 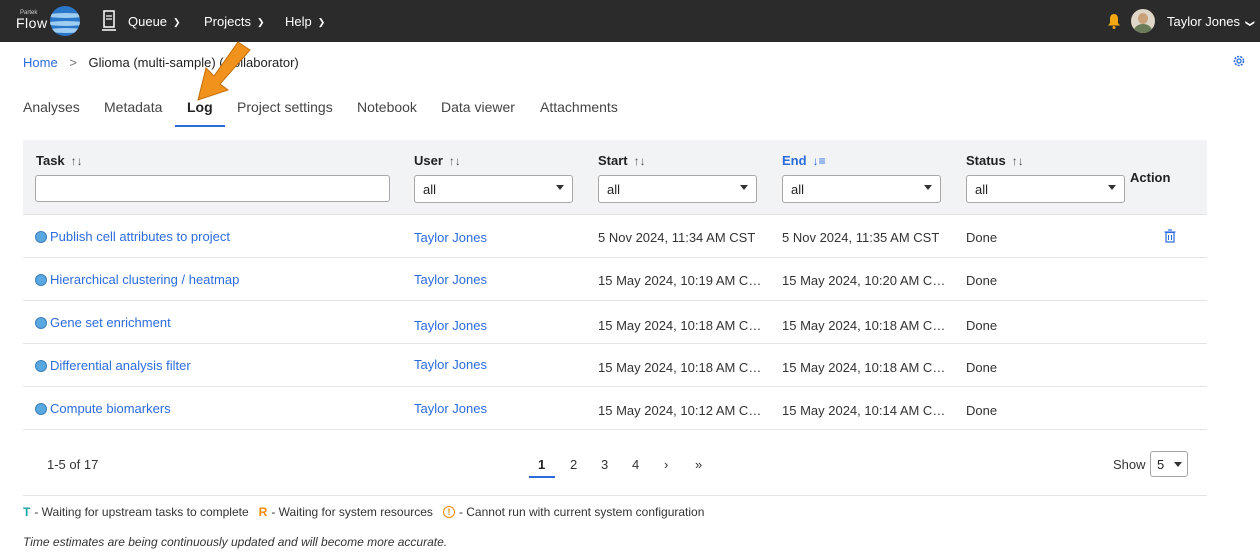 What do you see at coordinates (103, 408) in the screenshot?
I see `task-link: Compute biomarkers` at bounding box center [103, 408].